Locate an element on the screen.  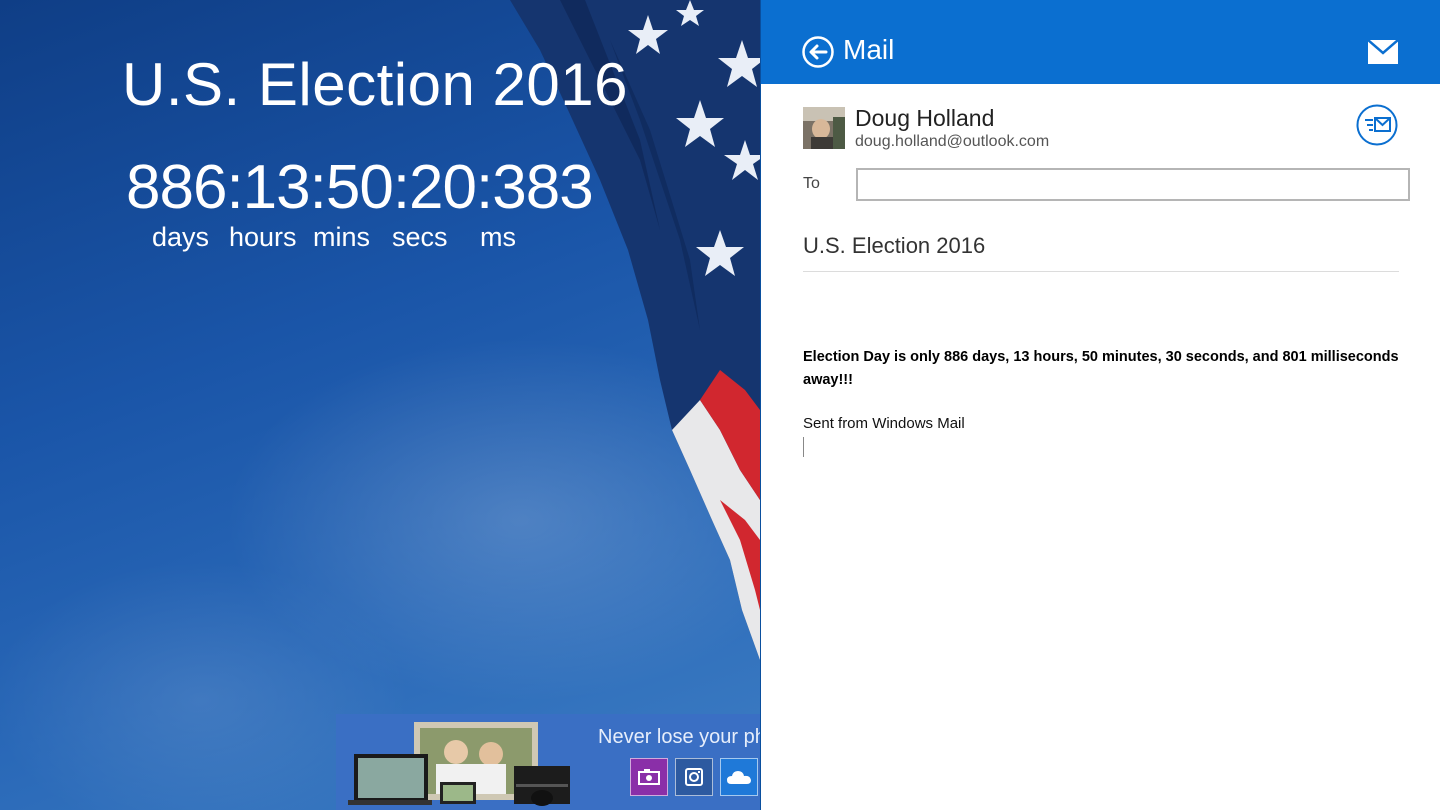
send-icon is located at coordinates (1377, 125).